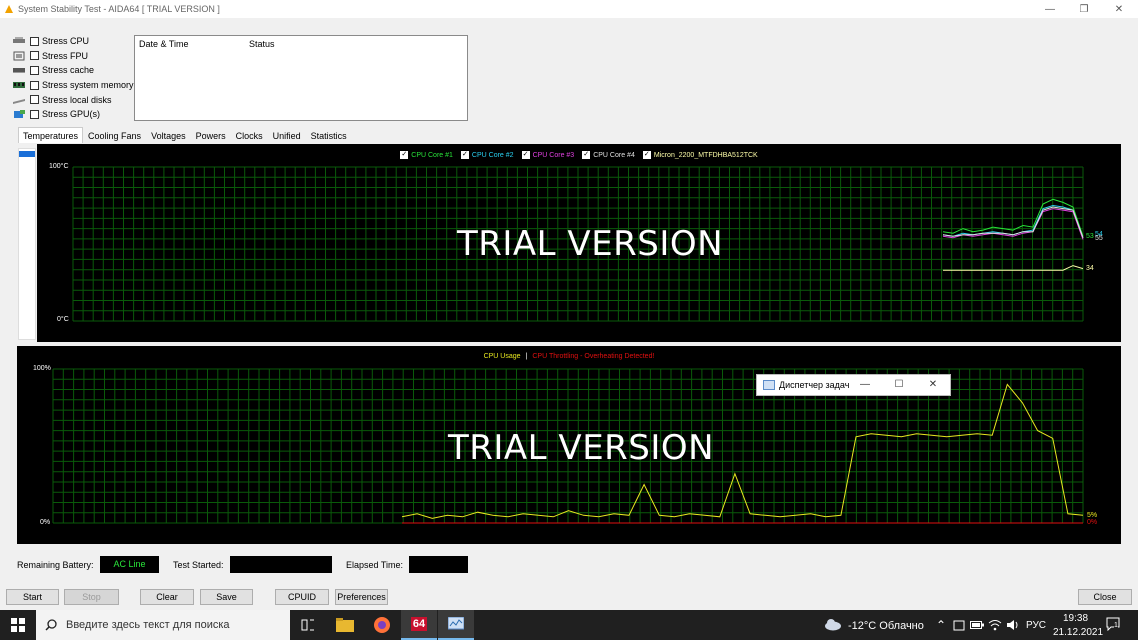  I want to click on cpu-icon, so click(19, 40).